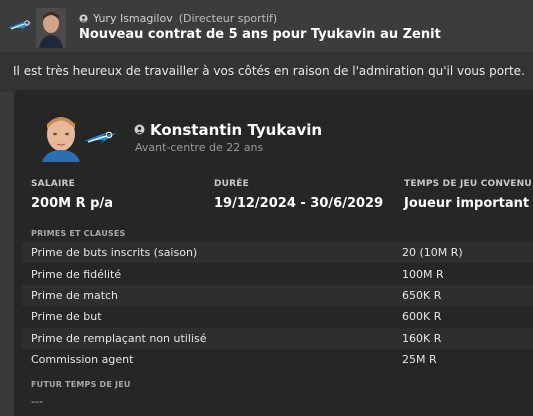  Describe the element at coordinates (277, 338) in the screenshot. I see `bonus-row: Prime de remplaçant non utilisé 160K R` at that location.